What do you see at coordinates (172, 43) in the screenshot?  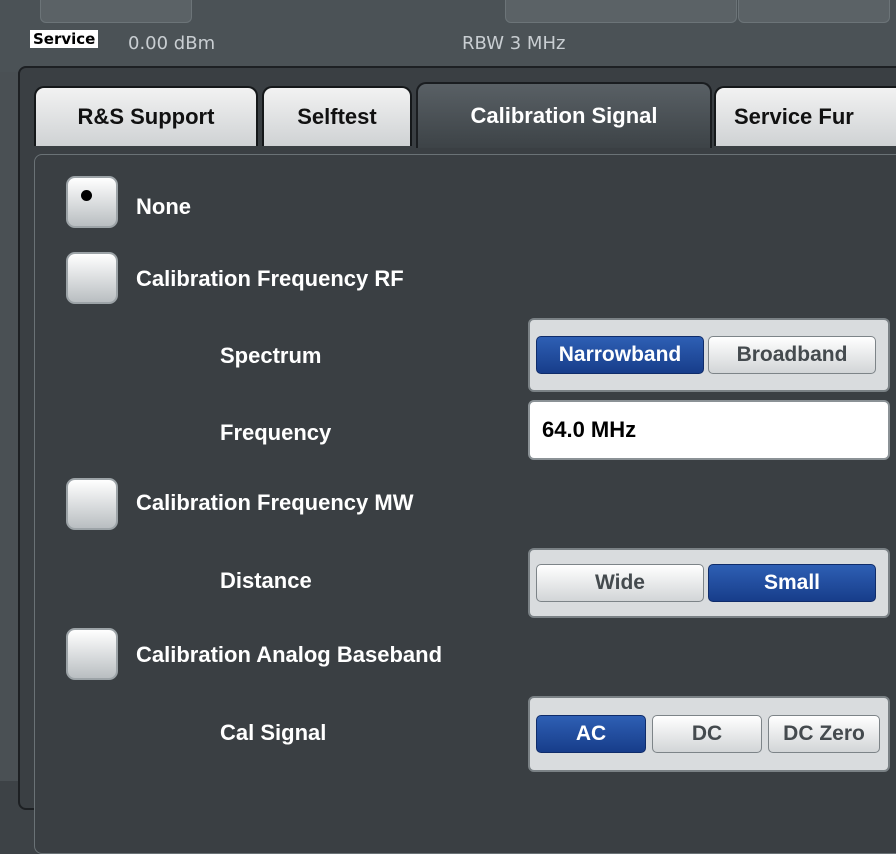 I see `ref-level-readout: 0.00 dBm` at bounding box center [172, 43].